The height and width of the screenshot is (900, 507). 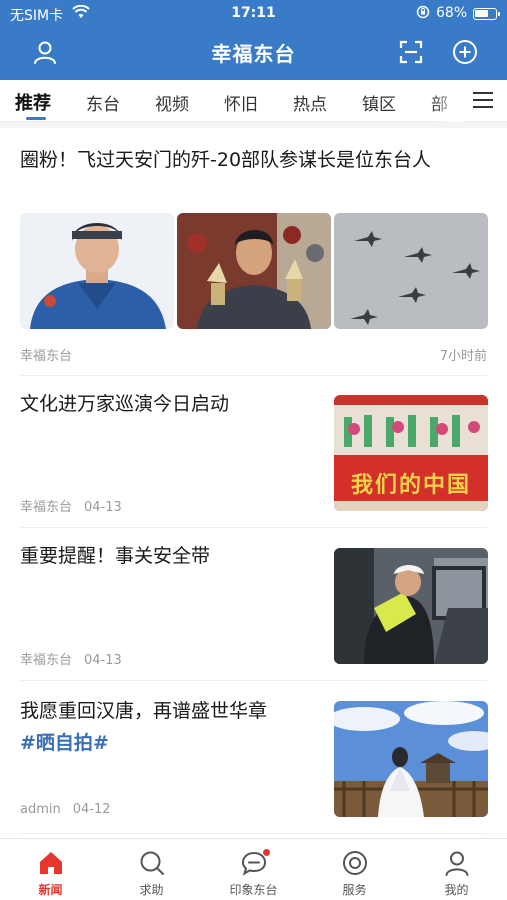 What do you see at coordinates (97, 271) in the screenshot?
I see `news-image-pilot` at bounding box center [97, 271].